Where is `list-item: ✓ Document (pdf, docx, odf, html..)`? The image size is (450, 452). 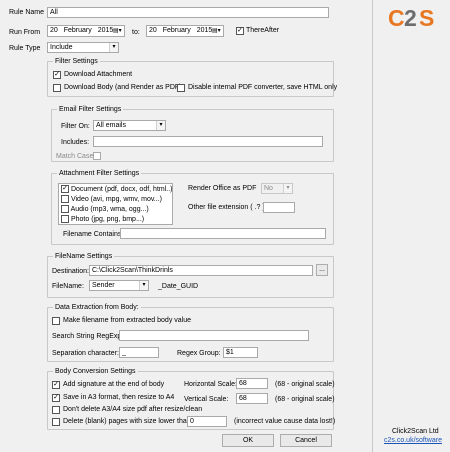
list-item: ✓ Document (pdf, docx, odf, html..) is located at coordinates (117, 190).